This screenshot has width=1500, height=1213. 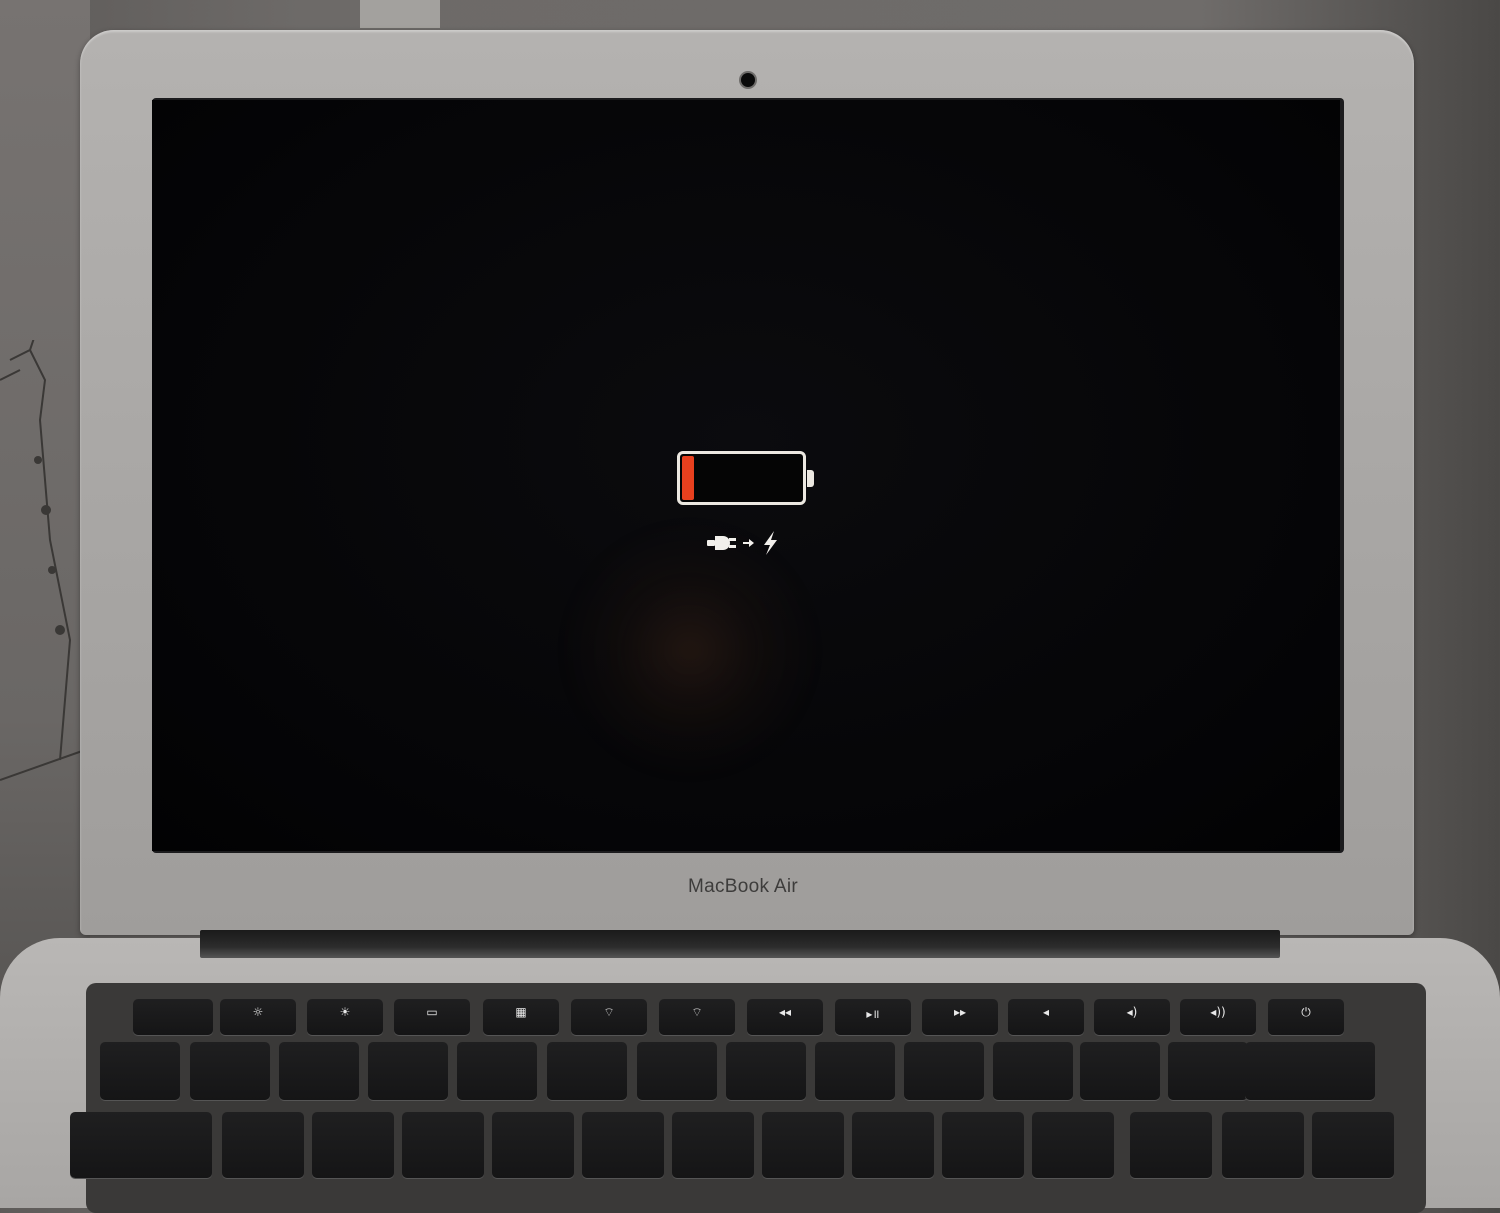 I want to click on key-=, so click(x=1208, y=1071).